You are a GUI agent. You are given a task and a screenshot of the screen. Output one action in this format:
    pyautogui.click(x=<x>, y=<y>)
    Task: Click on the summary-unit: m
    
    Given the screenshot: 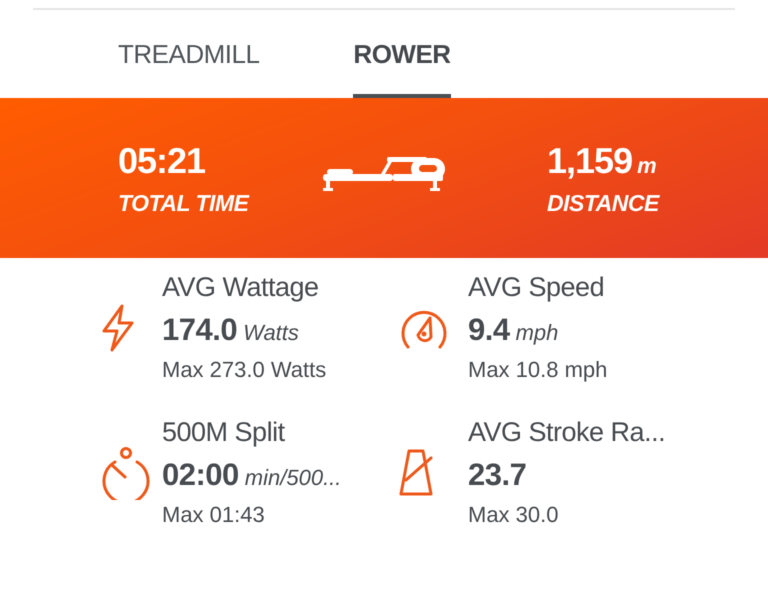 What is the action you would take?
    pyautogui.click(x=646, y=165)
    